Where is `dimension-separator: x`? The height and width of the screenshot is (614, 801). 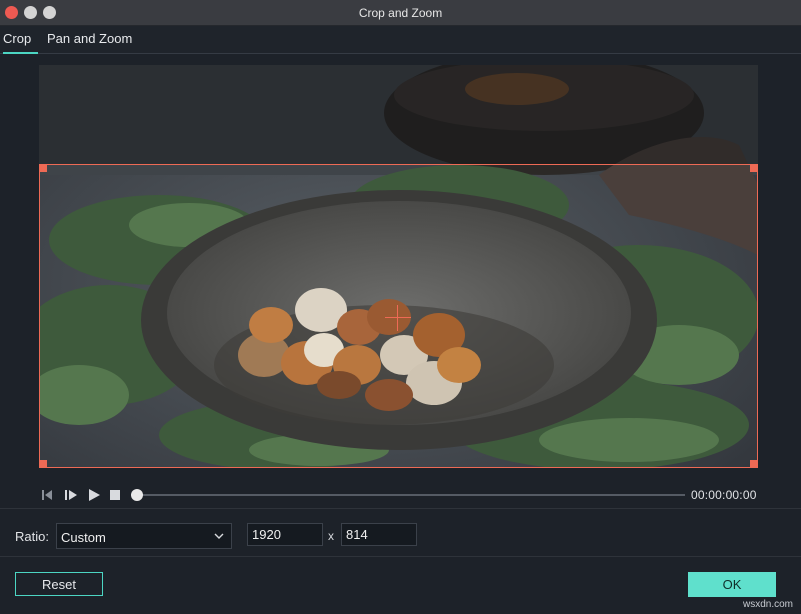 dimension-separator: x is located at coordinates (331, 536).